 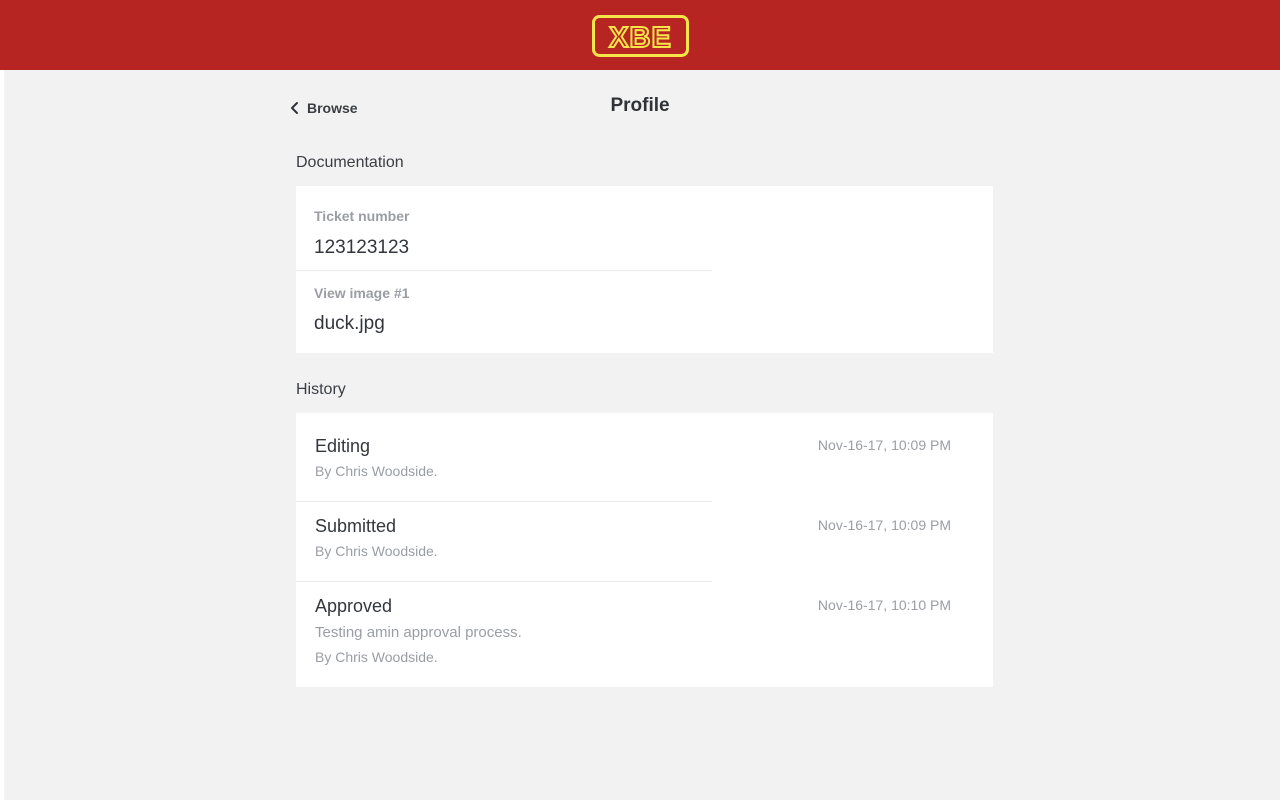 What do you see at coordinates (362, 216) in the screenshot?
I see `ticket-number-label: Ticket number` at bounding box center [362, 216].